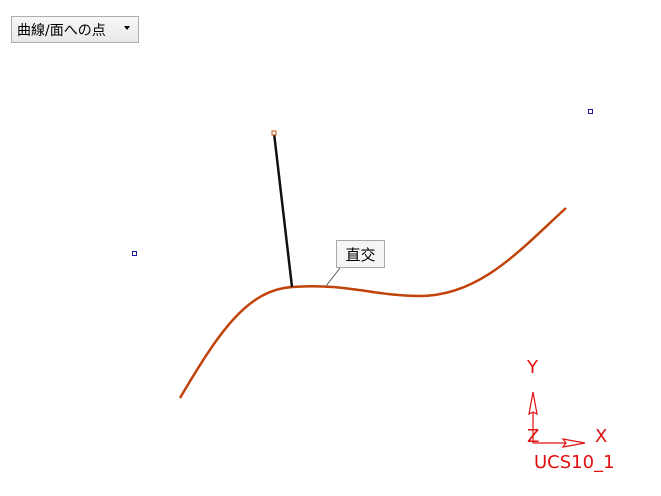 This screenshot has width=661, height=496. I want to click on perpendicular-tag-label: 直交, so click(360, 254).